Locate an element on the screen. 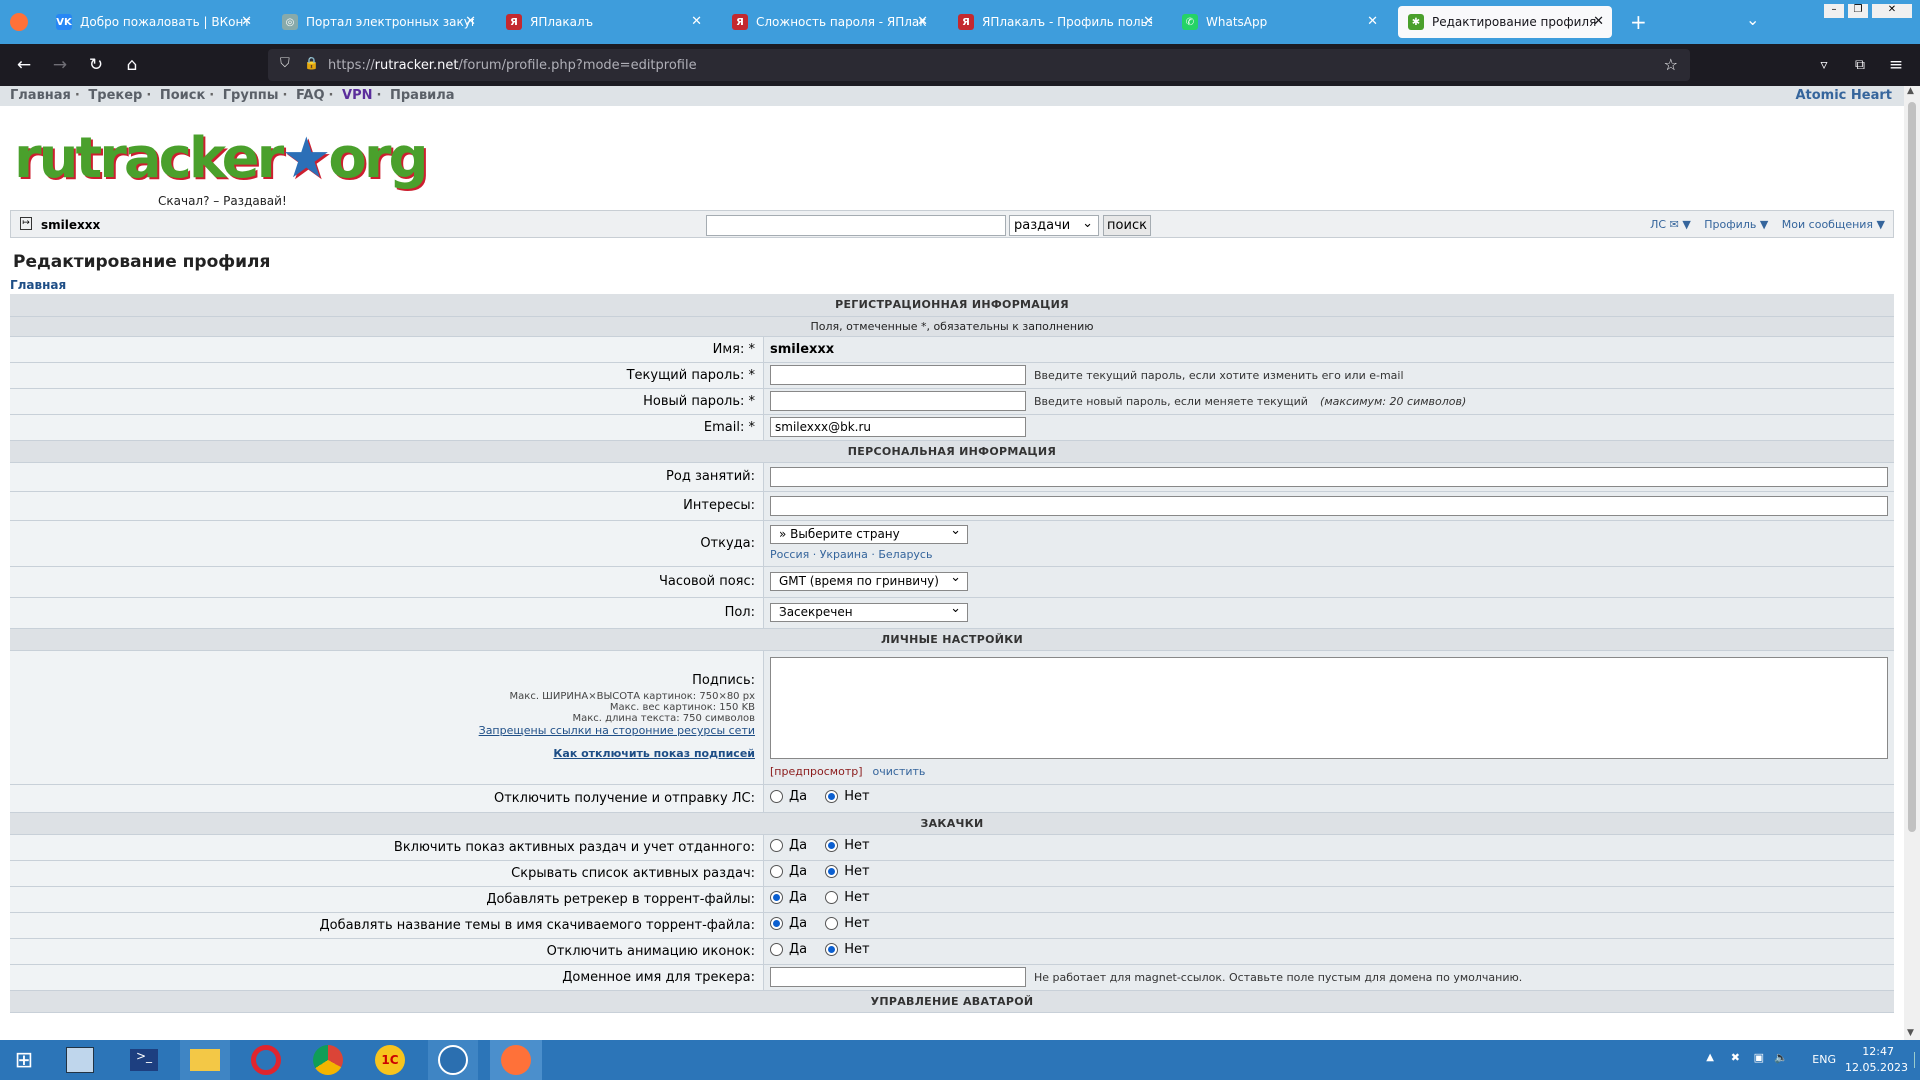  notifications-icon is located at coordinates (1917, 1060).